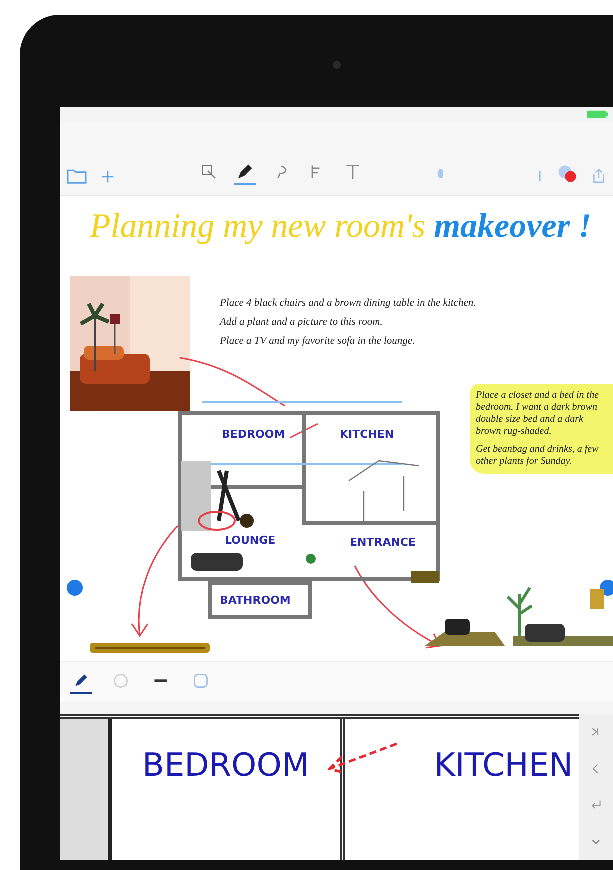  What do you see at coordinates (599, 176) in the screenshot?
I see `share-icon` at bounding box center [599, 176].